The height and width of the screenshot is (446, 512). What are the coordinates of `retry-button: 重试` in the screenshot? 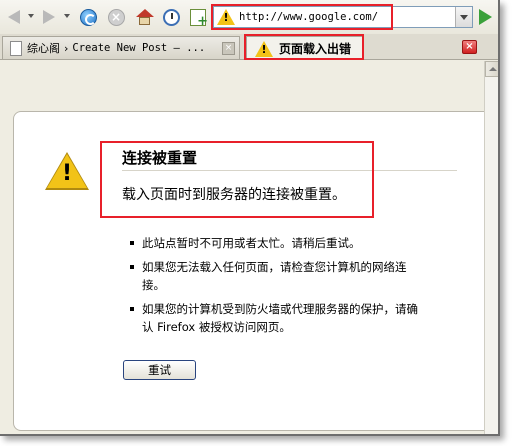 It's located at (159, 370).